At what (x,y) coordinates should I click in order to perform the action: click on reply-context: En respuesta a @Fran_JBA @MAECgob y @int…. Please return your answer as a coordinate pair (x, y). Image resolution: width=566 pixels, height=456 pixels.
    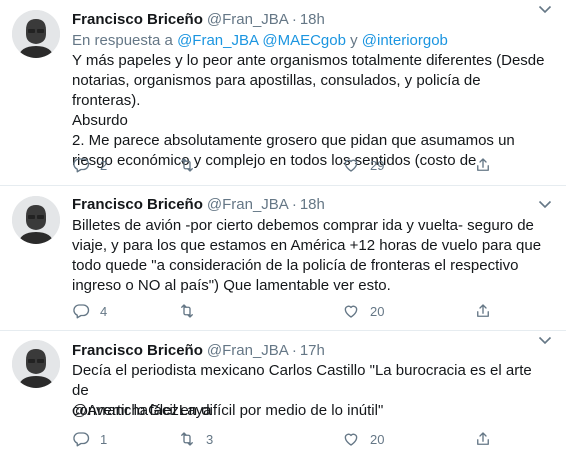
    Looking at the image, I should click on (260, 41).